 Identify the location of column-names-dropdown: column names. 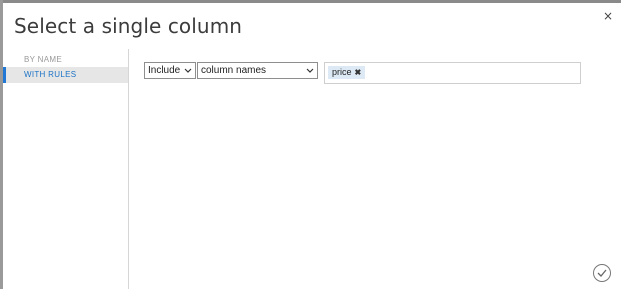
(257, 70).